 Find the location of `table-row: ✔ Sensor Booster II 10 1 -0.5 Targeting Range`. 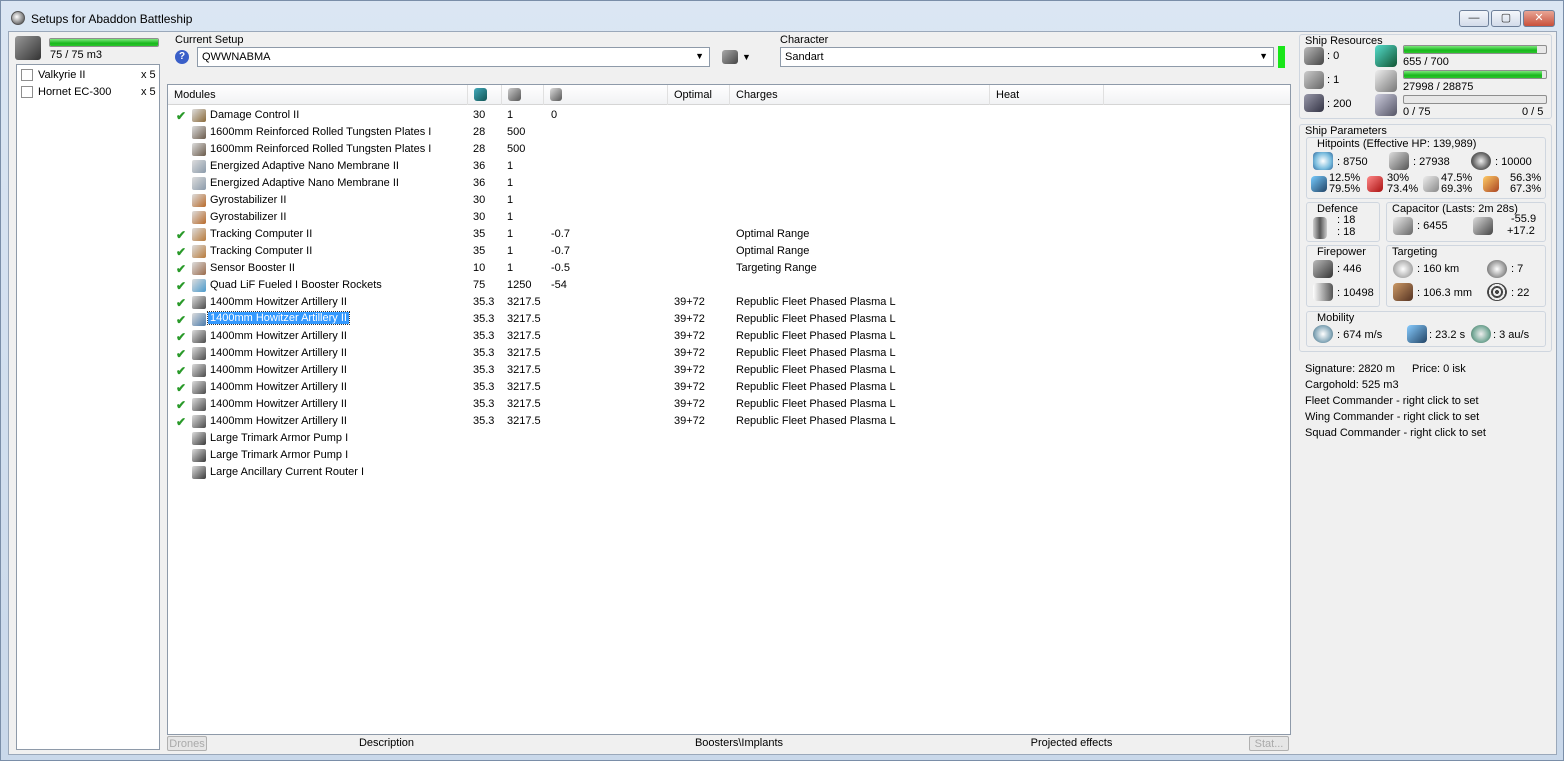

table-row: ✔ Sensor Booster II 10 1 -0.5 Targeting Range is located at coordinates (728, 268).